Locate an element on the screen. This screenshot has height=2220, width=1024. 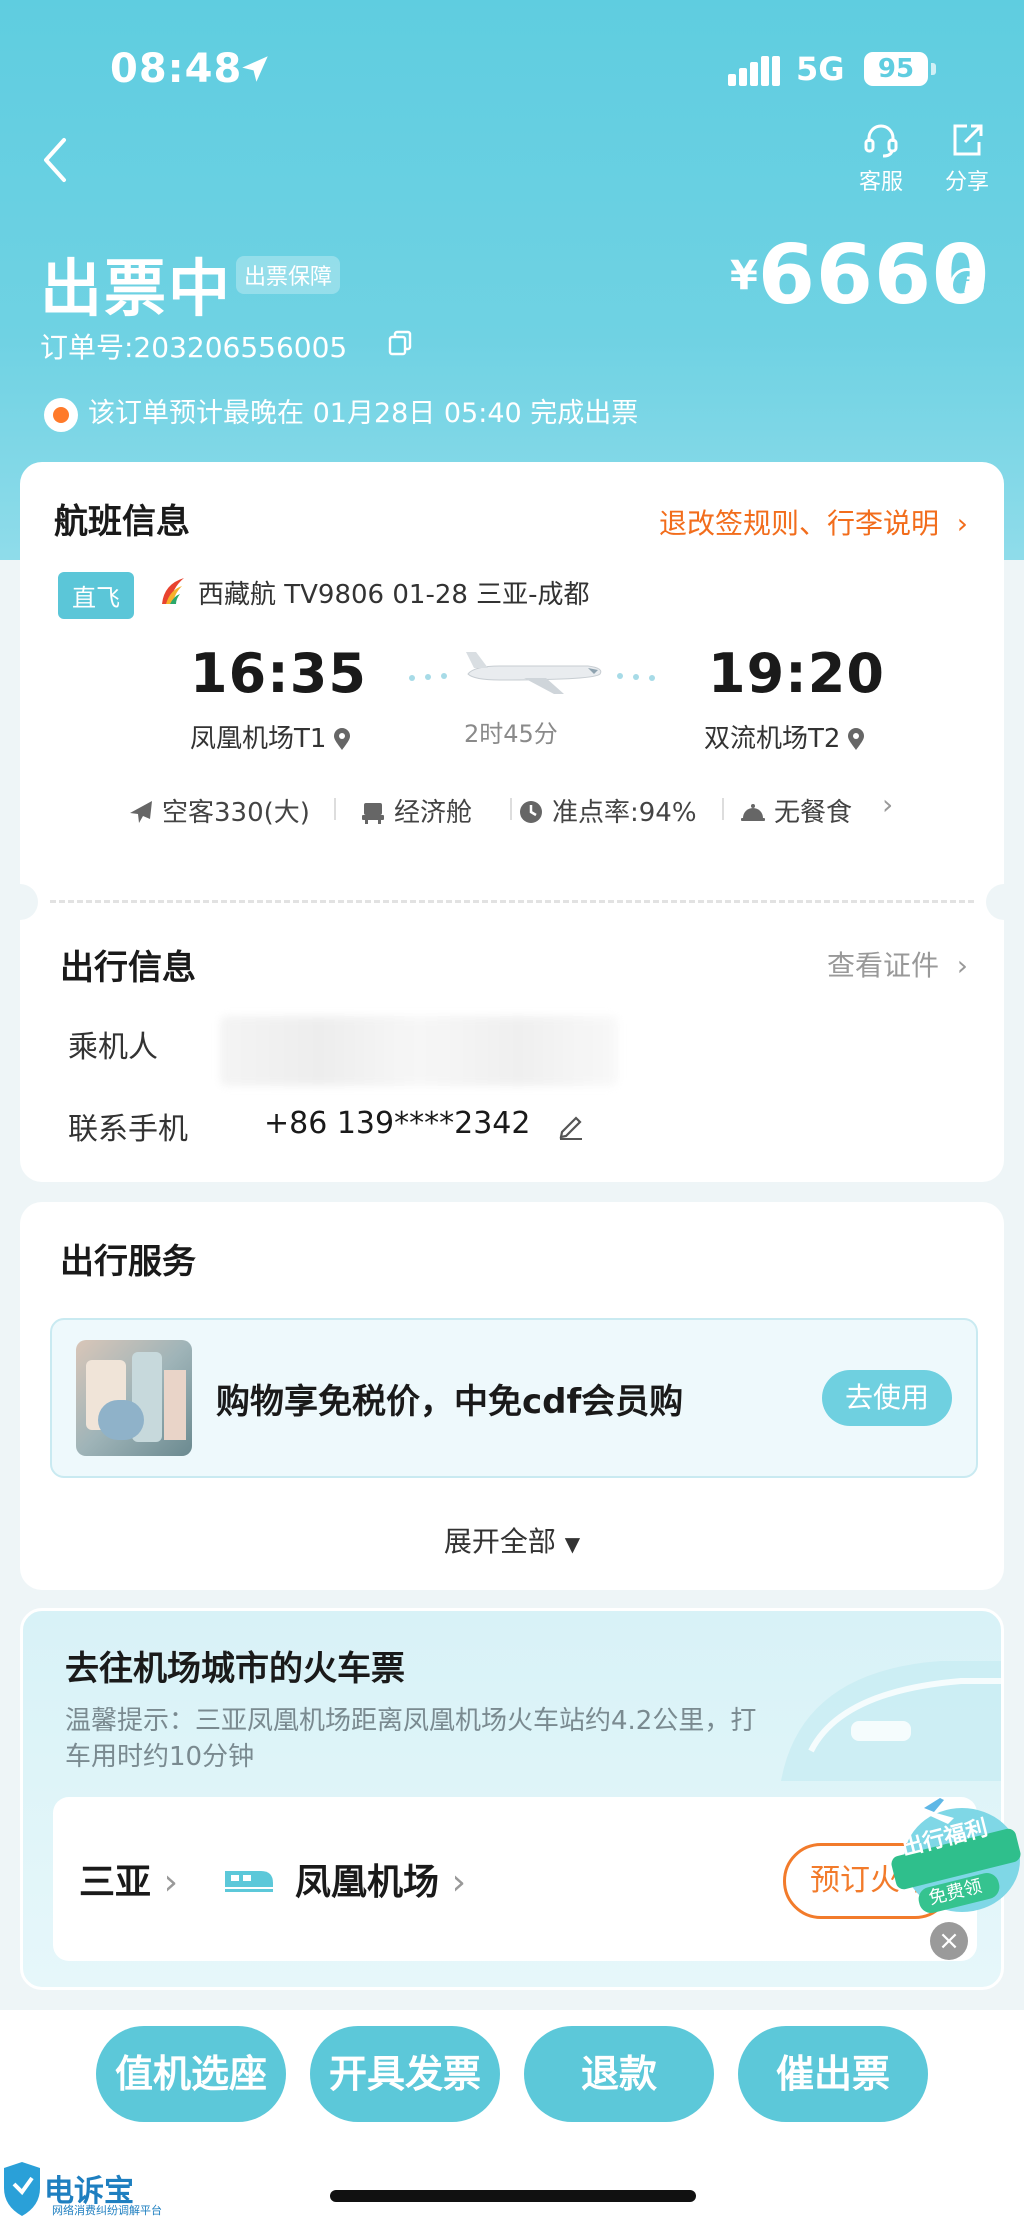
cabin-class: 经济舱 is located at coordinates (416, 810).